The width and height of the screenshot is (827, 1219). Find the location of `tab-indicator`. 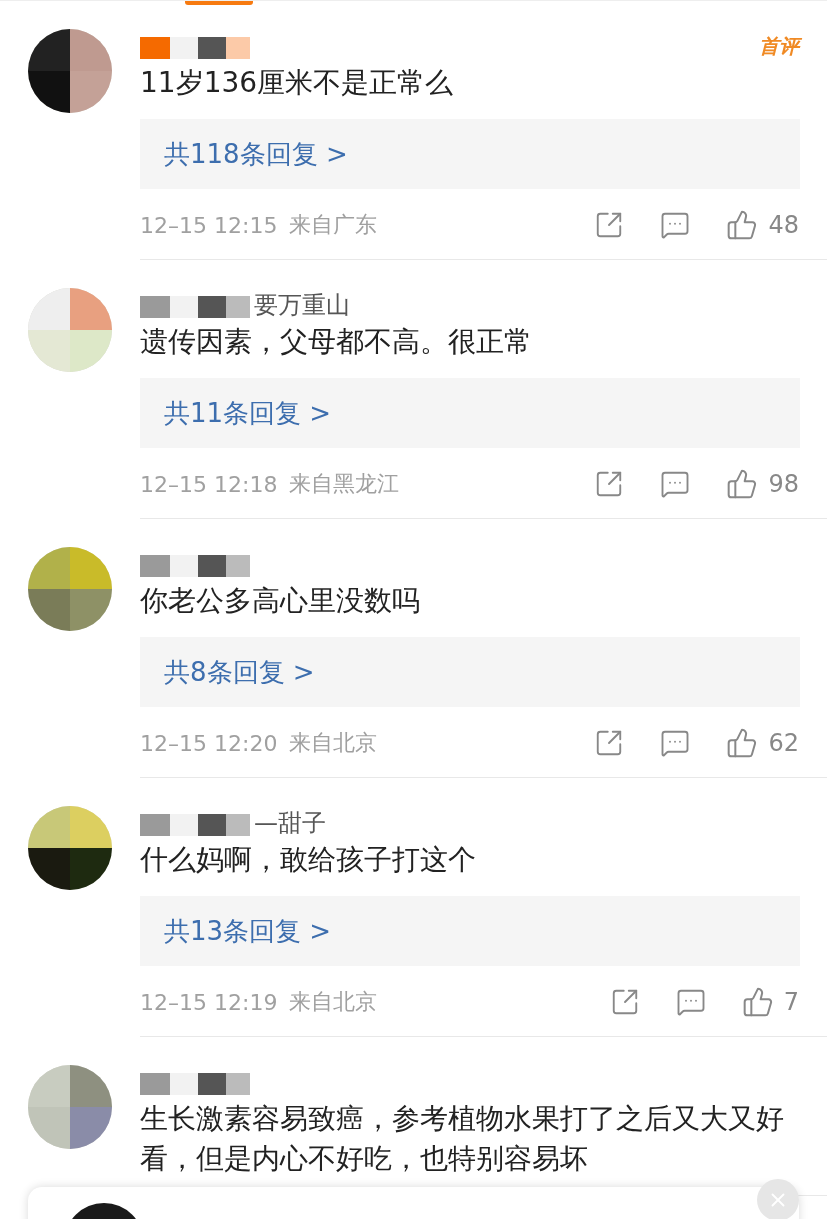

tab-indicator is located at coordinates (219, 3).